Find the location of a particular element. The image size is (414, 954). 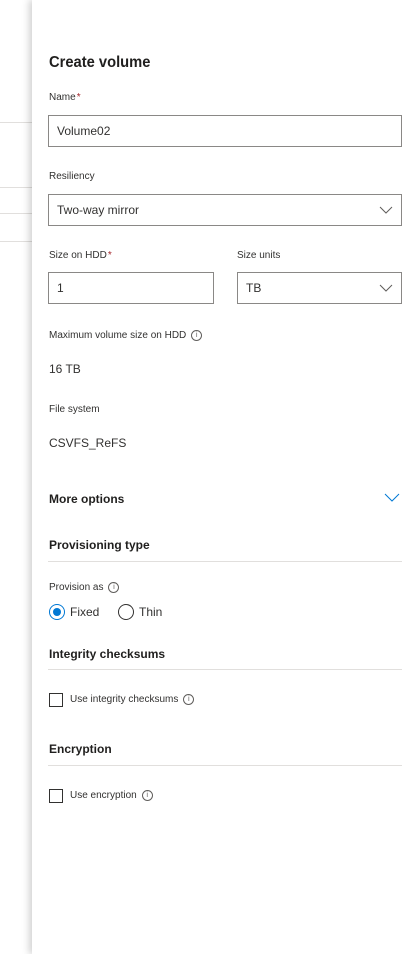

integrity-header: Integrity checksums is located at coordinates (107, 654).